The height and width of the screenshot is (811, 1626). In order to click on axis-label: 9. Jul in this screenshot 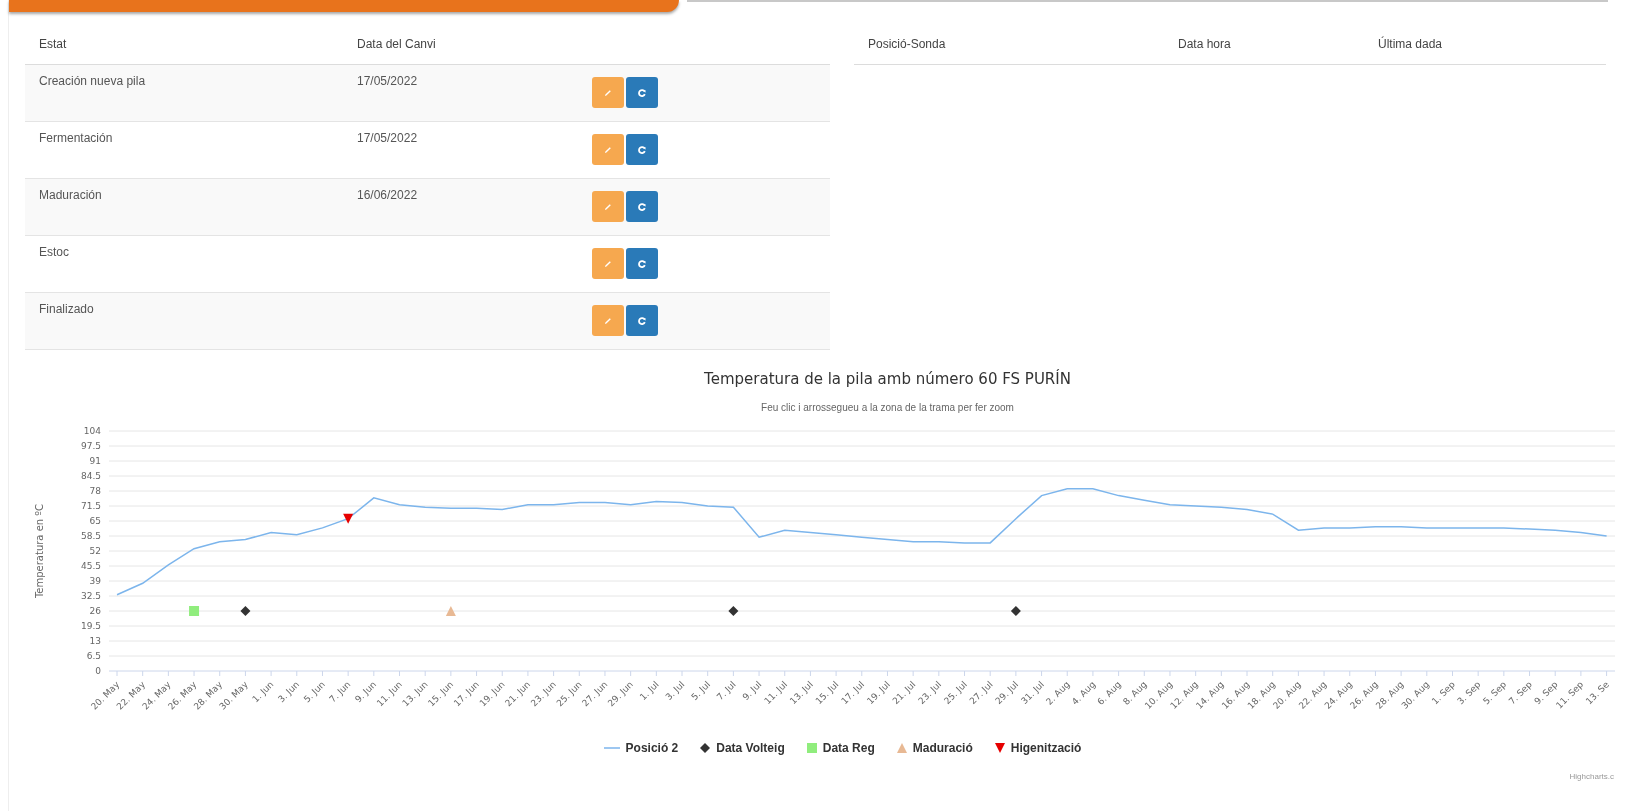, I will do `click(752, 691)`.